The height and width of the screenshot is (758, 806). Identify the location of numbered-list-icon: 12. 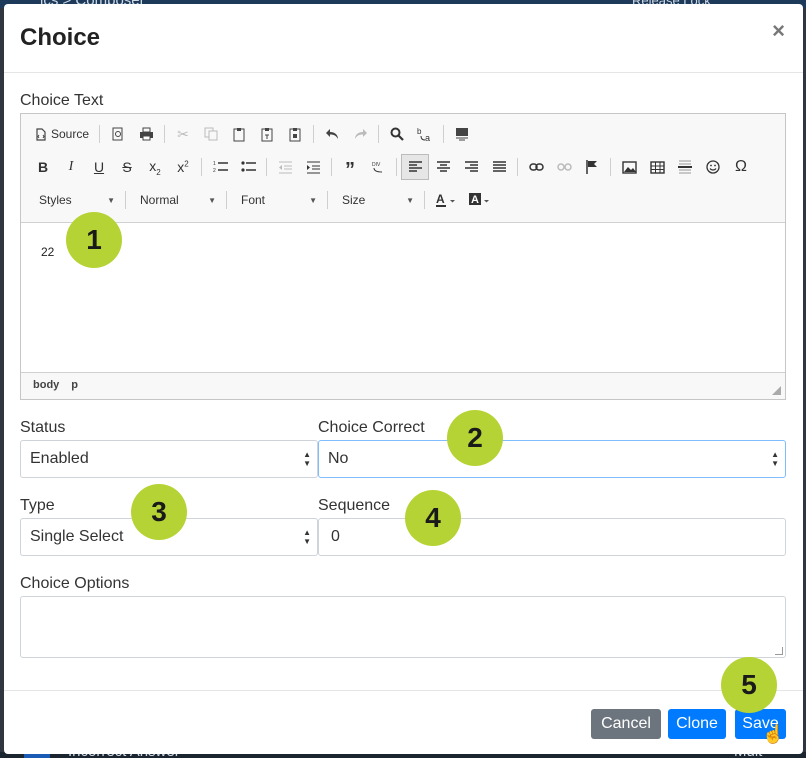
(220, 167).